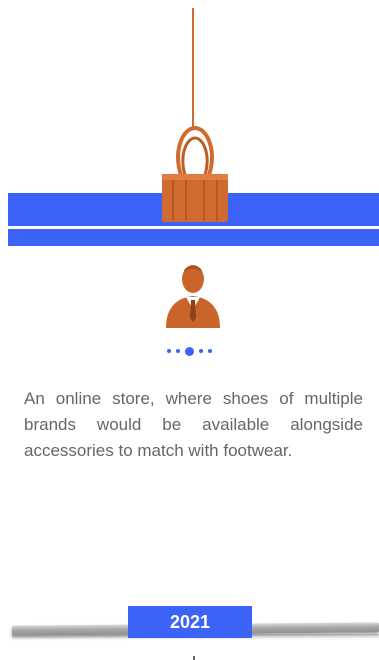 This screenshot has width=379, height=660. I want to click on hanging-string, so click(193, 68).